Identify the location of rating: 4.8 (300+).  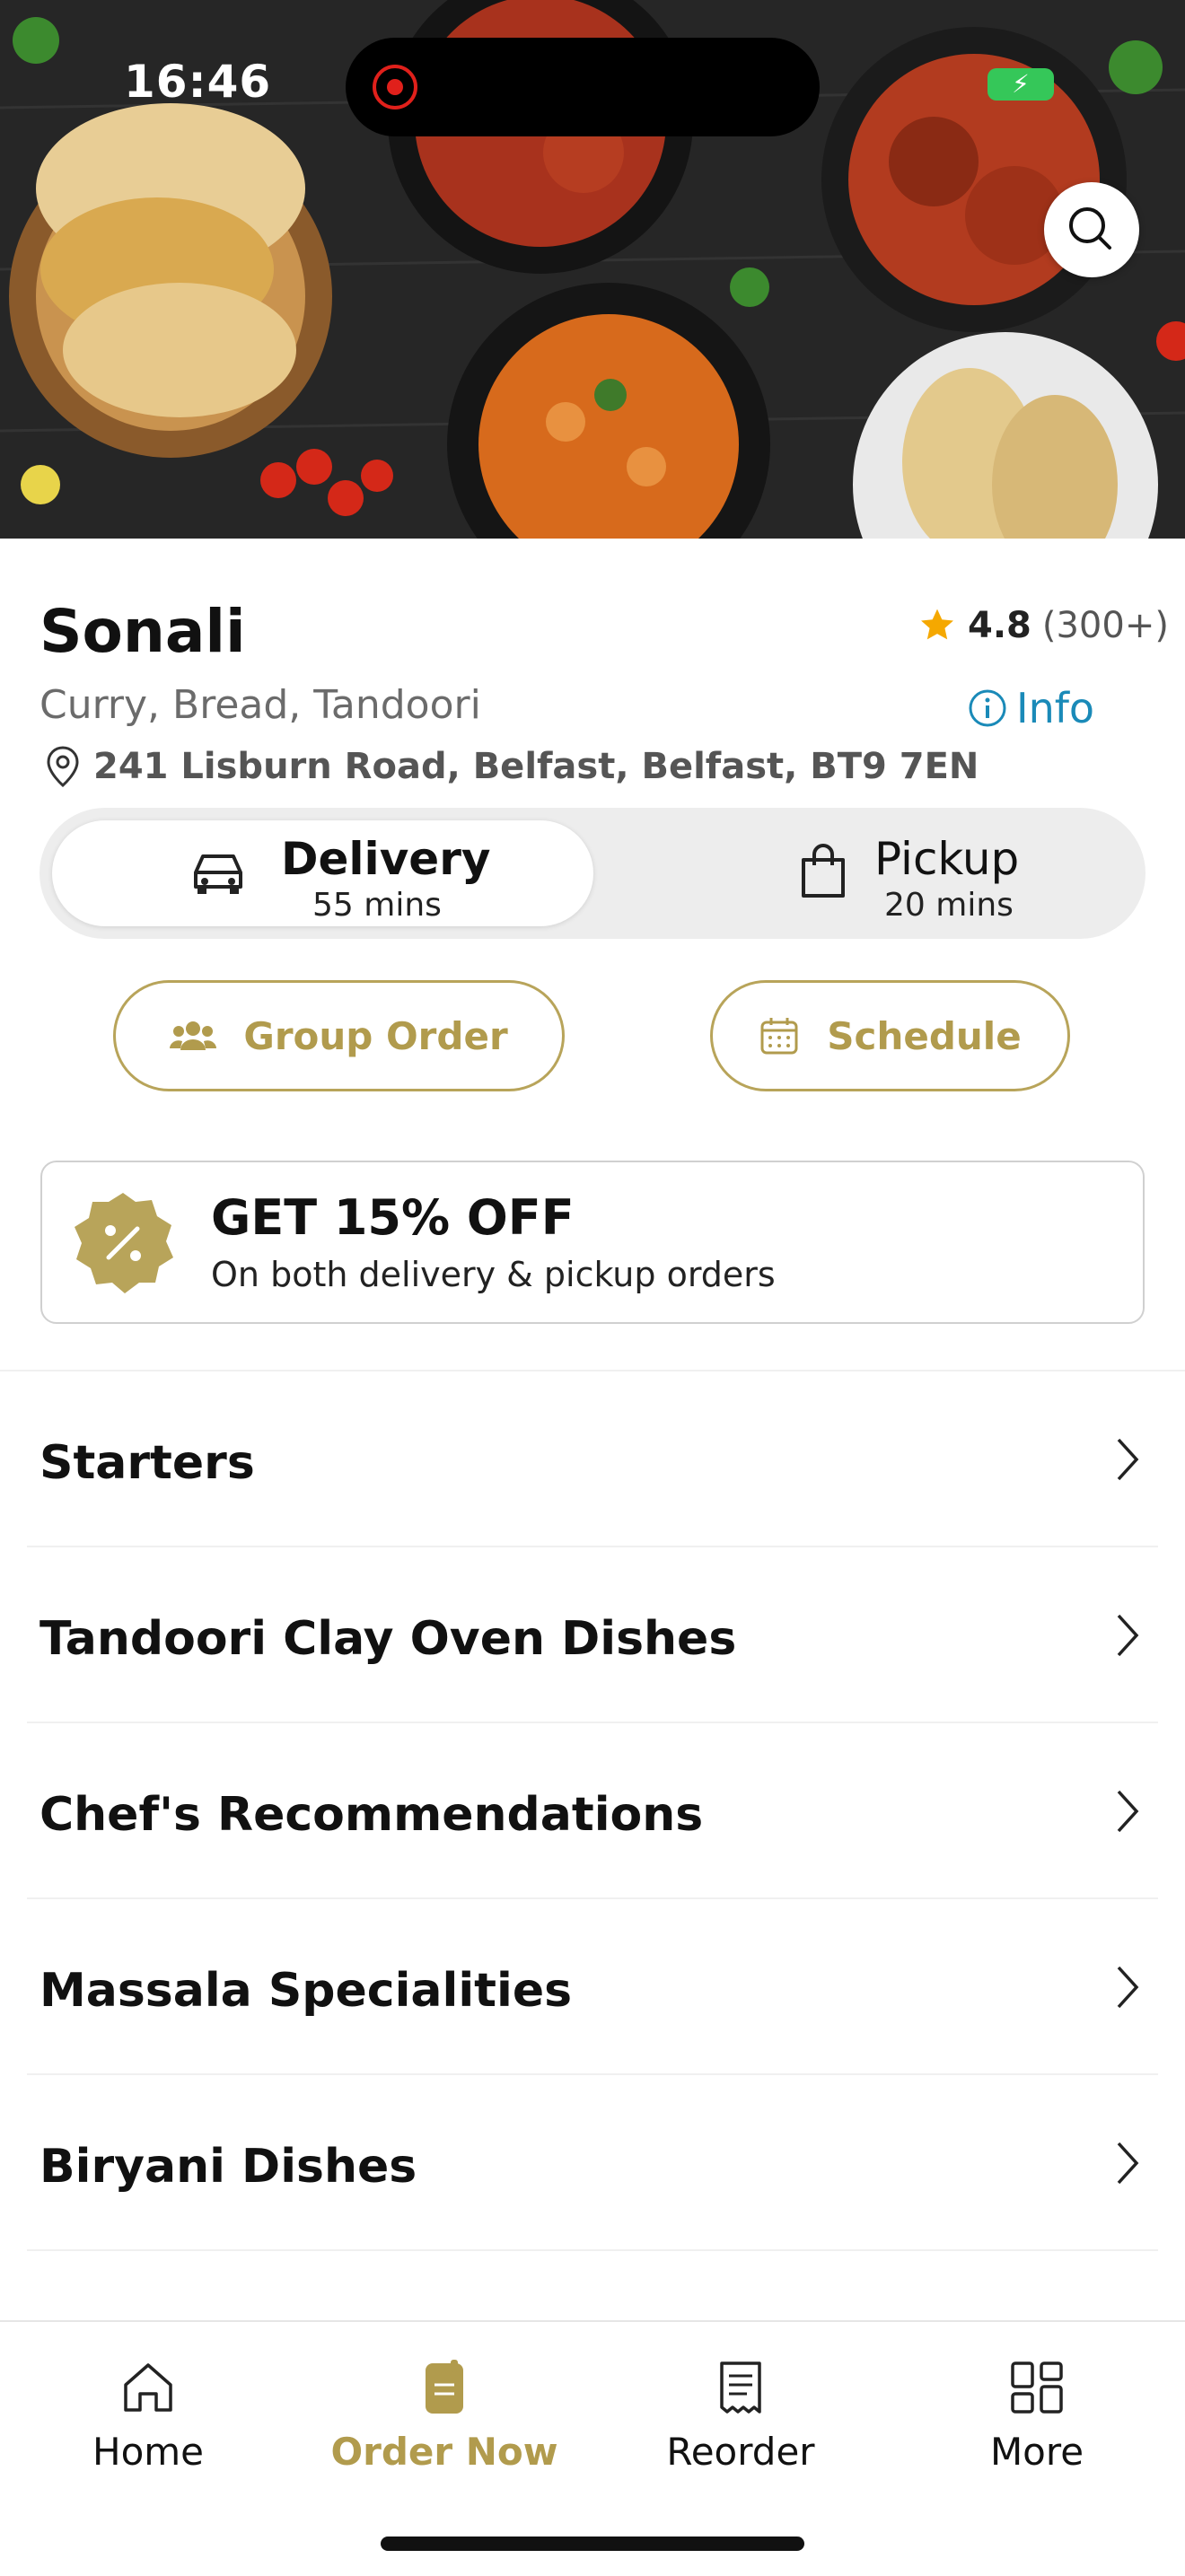
(1043, 625).